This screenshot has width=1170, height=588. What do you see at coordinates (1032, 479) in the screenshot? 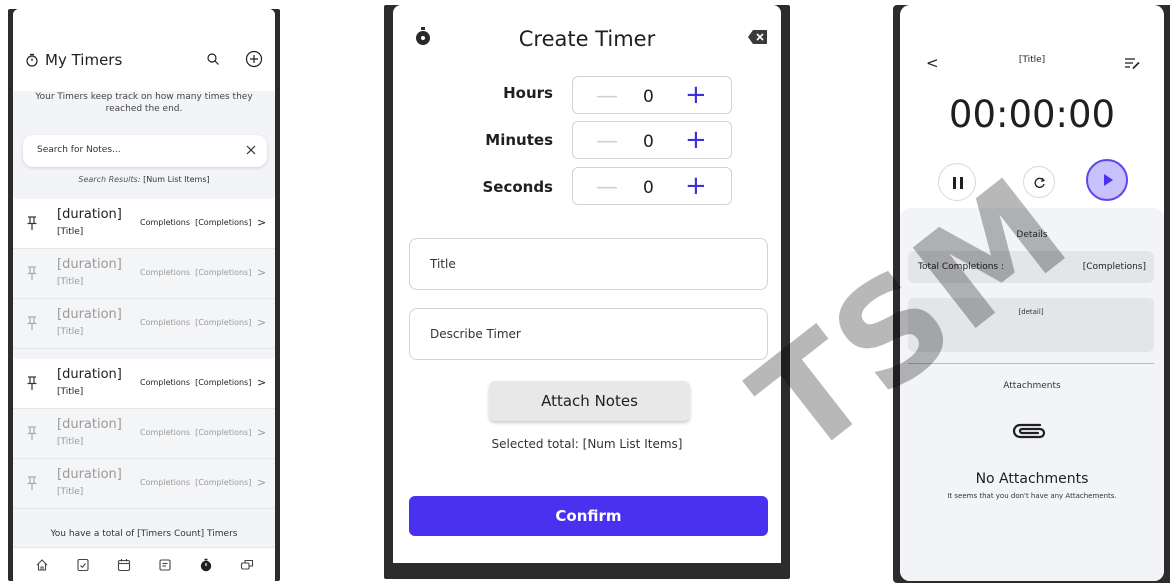
I see `no-attachments-title: No Attachments` at bounding box center [1032, 479].